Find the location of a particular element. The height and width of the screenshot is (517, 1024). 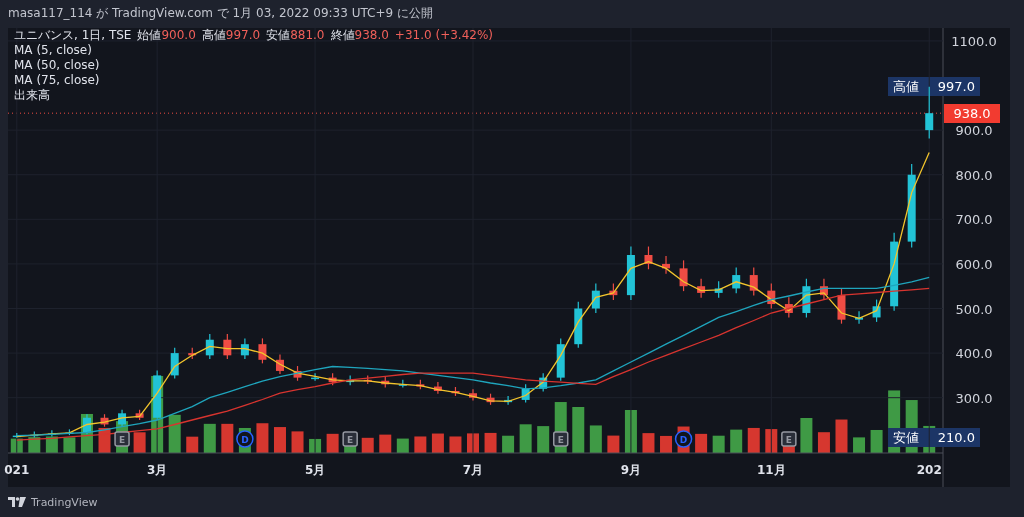

tag-value: 997.0 is located at coordinates (956, 87).